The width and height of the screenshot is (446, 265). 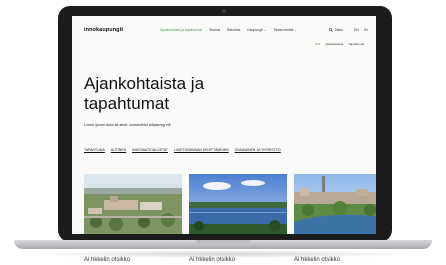 What do you see at coordinates (127, 103) in the screenshot?
I see `page-title-line2: tapahtumat` at bounding box center [127, 103].